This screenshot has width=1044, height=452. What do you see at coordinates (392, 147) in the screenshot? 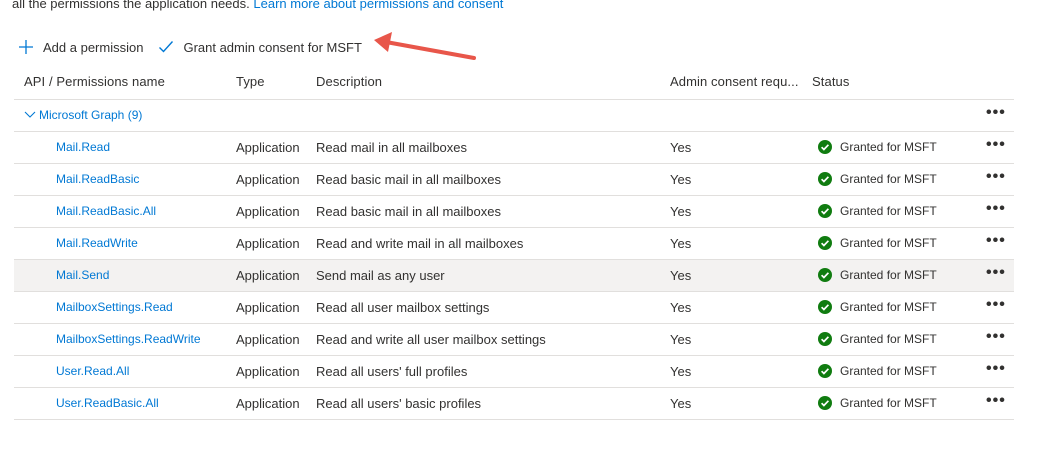
I see `permission-description: Read mail in all mailboxes` at bounding box center [392, 147].